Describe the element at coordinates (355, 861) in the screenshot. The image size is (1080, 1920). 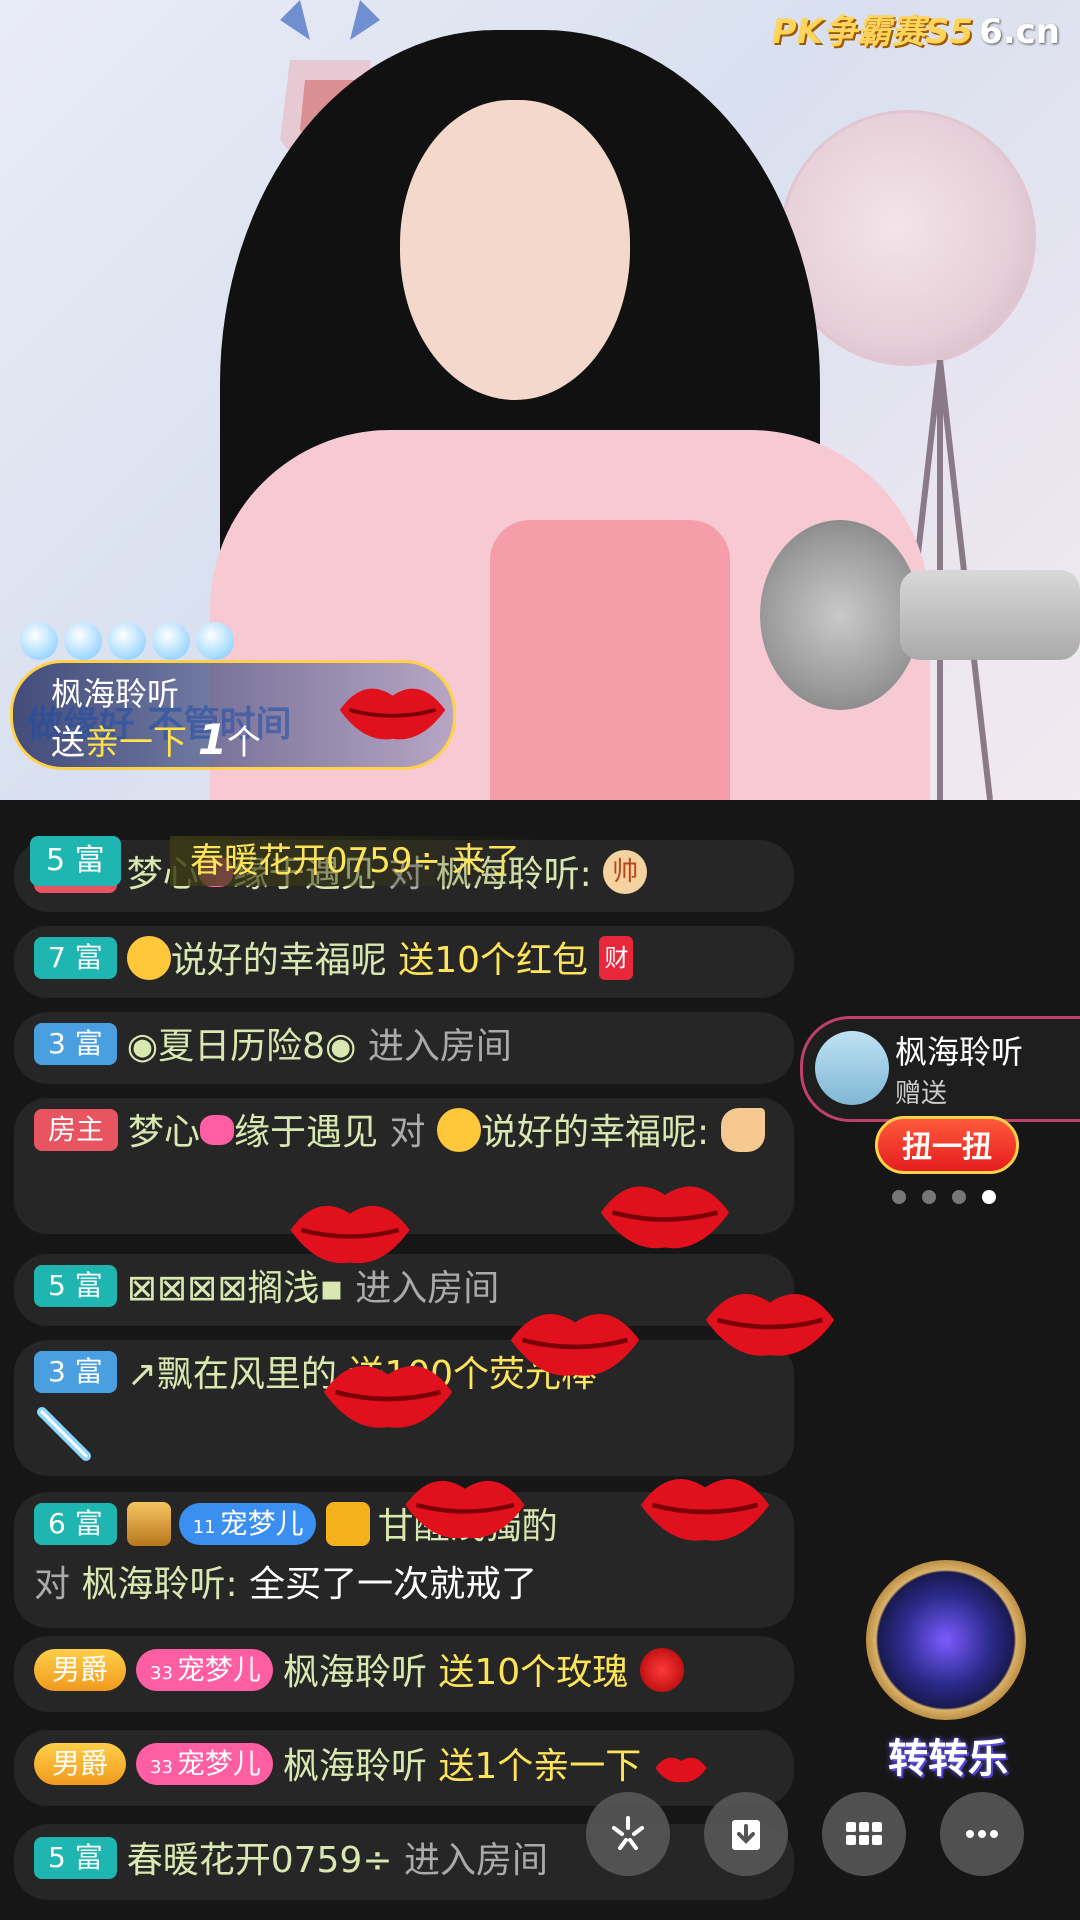
I see `enter-banner-text: 春暖花开0759÷ 来了` at that location.